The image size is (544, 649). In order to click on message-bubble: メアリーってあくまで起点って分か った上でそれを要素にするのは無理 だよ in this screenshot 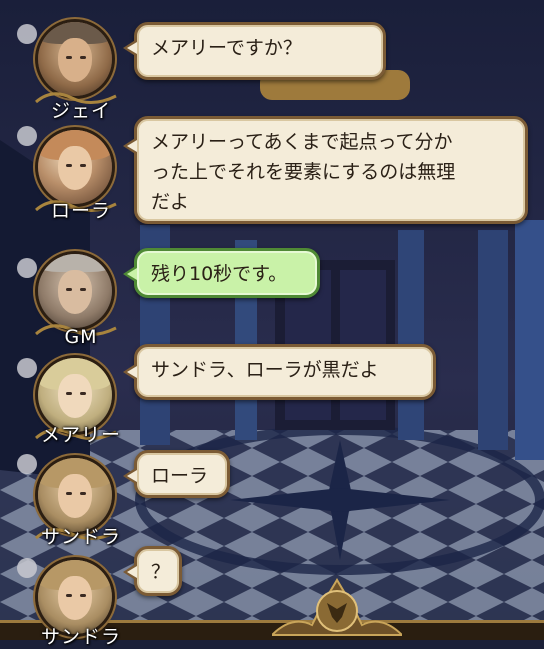, I will do `click(325, 170)`.